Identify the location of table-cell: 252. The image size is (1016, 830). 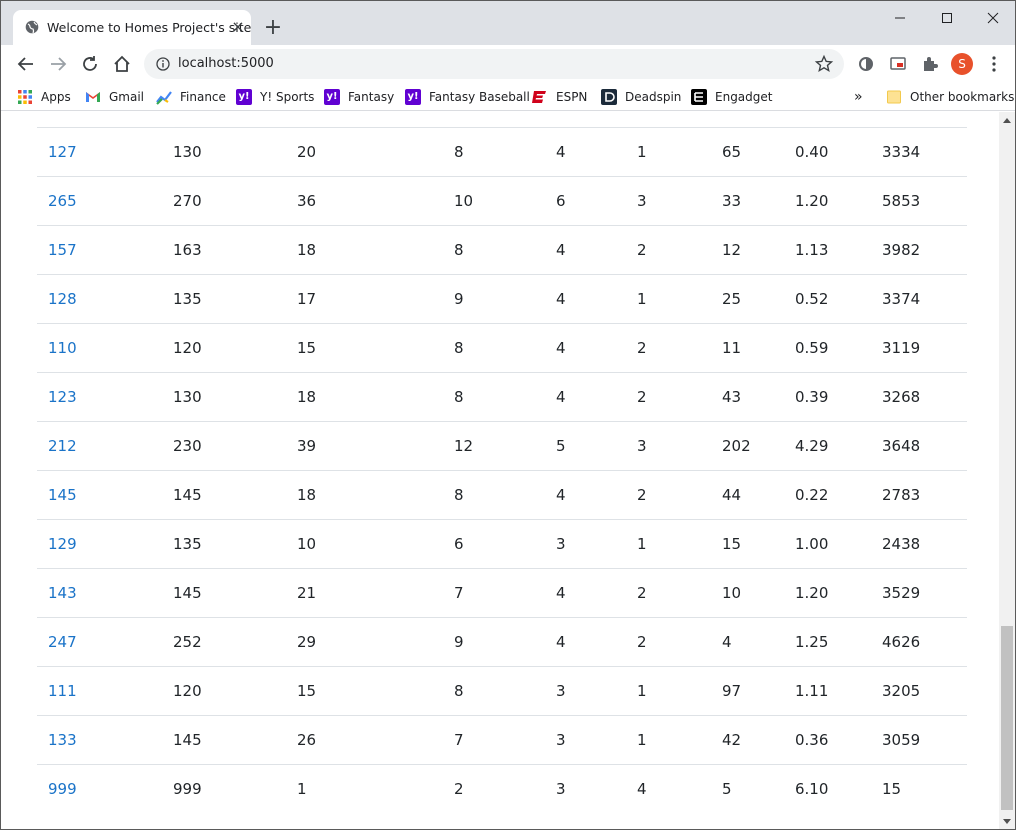
(235, 642).